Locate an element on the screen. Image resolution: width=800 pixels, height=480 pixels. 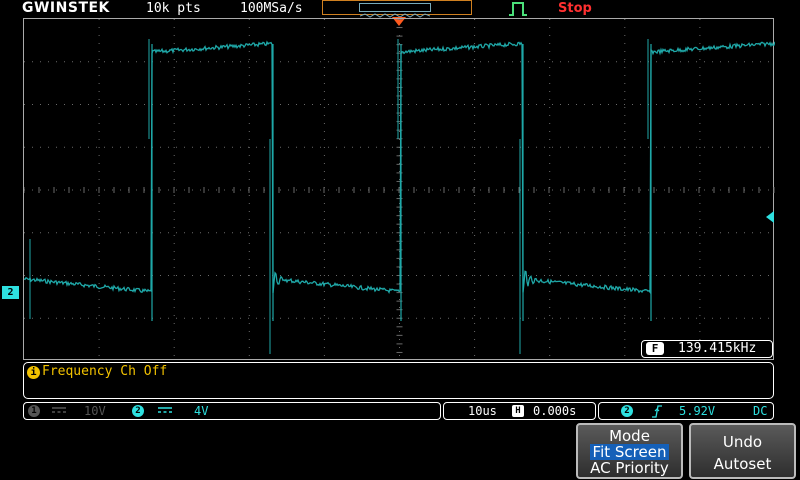
channel2-marker: 2 is located at coordinates (10, 292).